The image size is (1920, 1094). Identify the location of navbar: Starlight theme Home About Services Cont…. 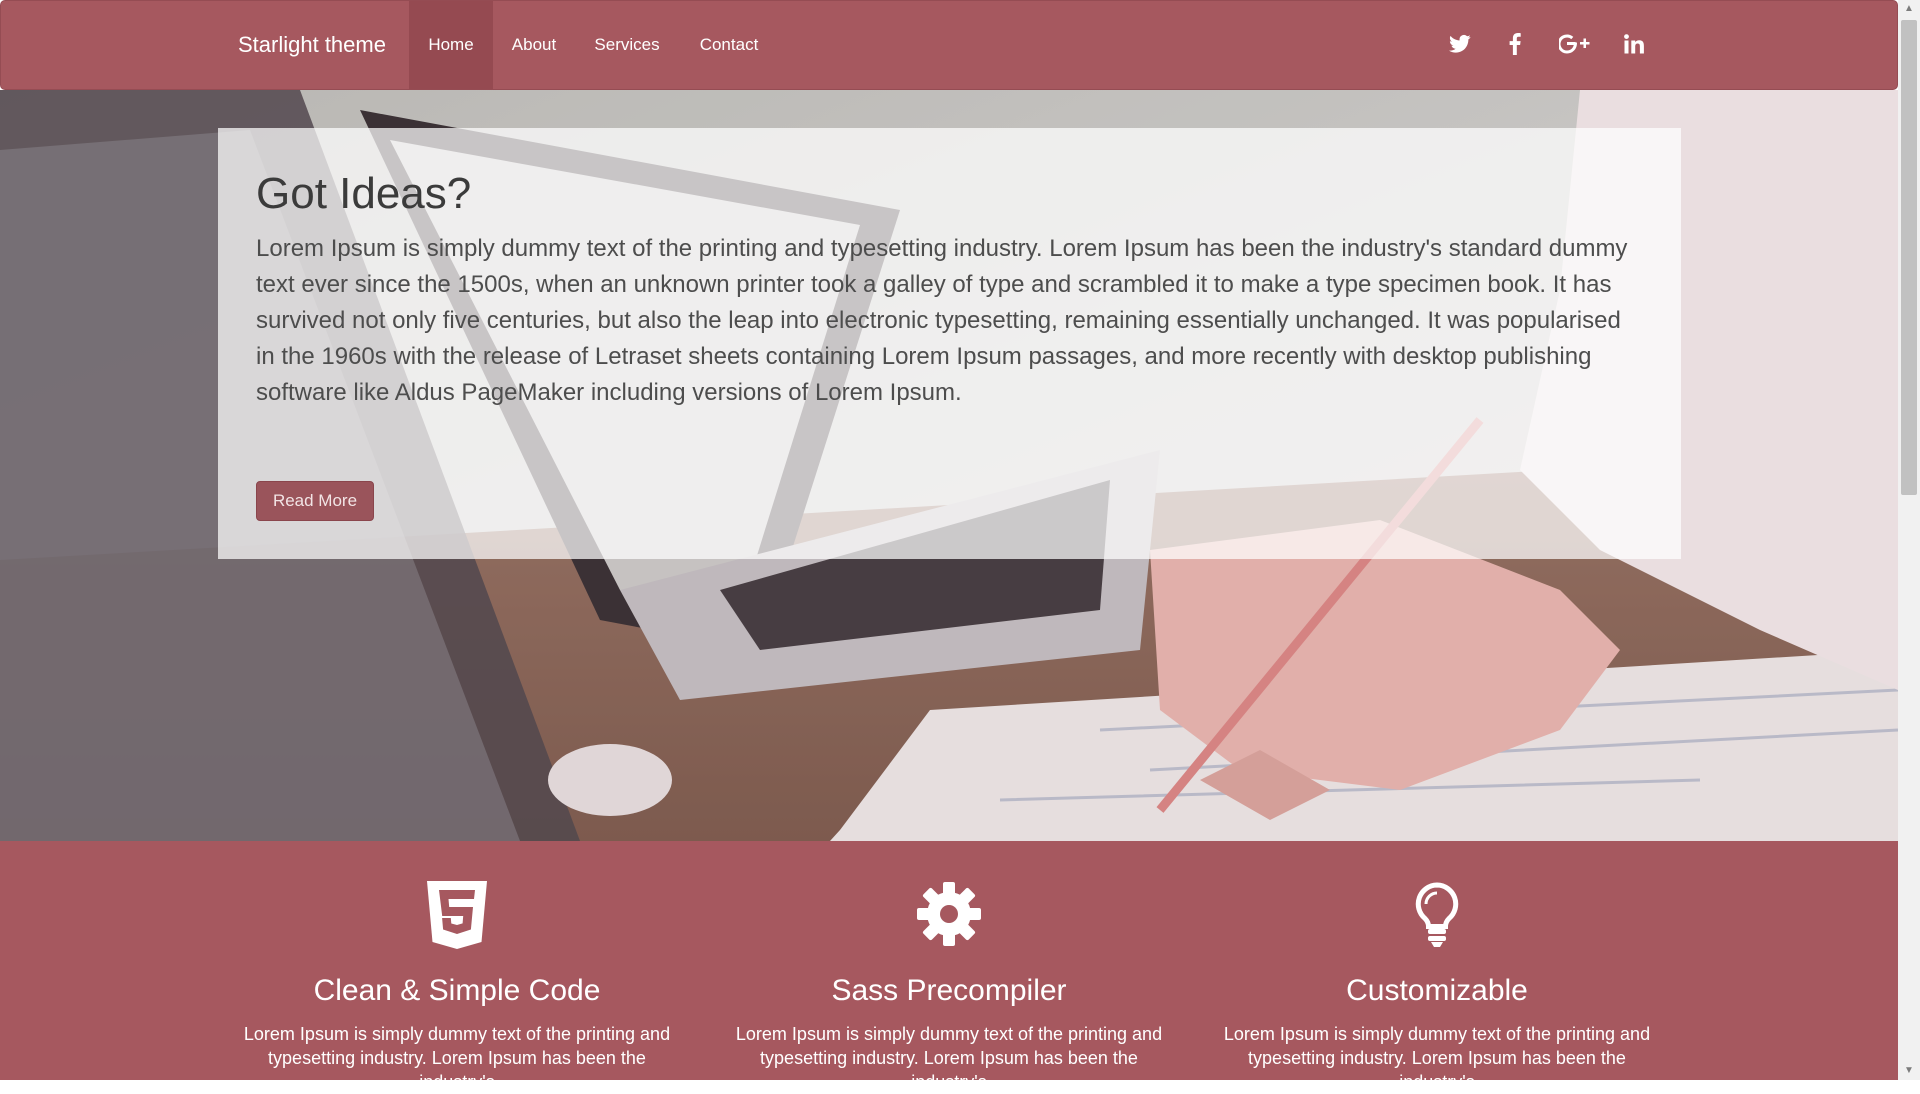
(949, 45).